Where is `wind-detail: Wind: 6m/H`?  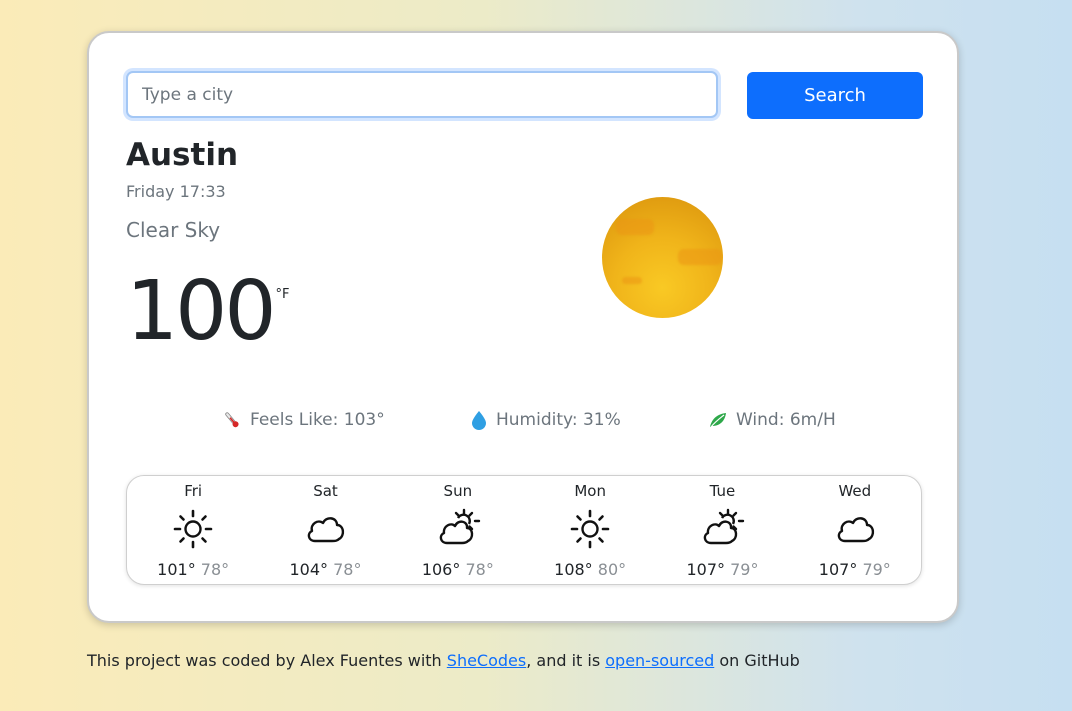 wind-detail: Wind: 6m/H is located at coordinates (772, 420).